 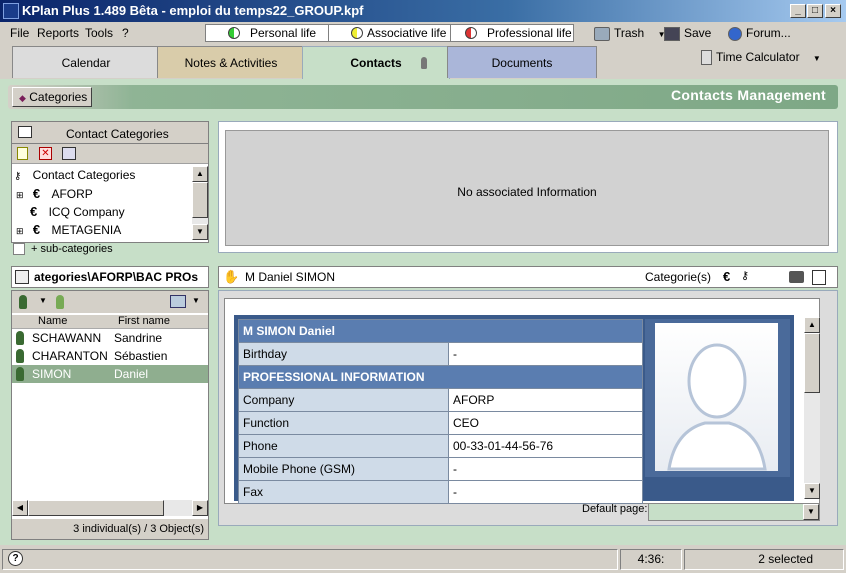 I want to click on contact-list-header: Name First name, so click(x=110, y=322).